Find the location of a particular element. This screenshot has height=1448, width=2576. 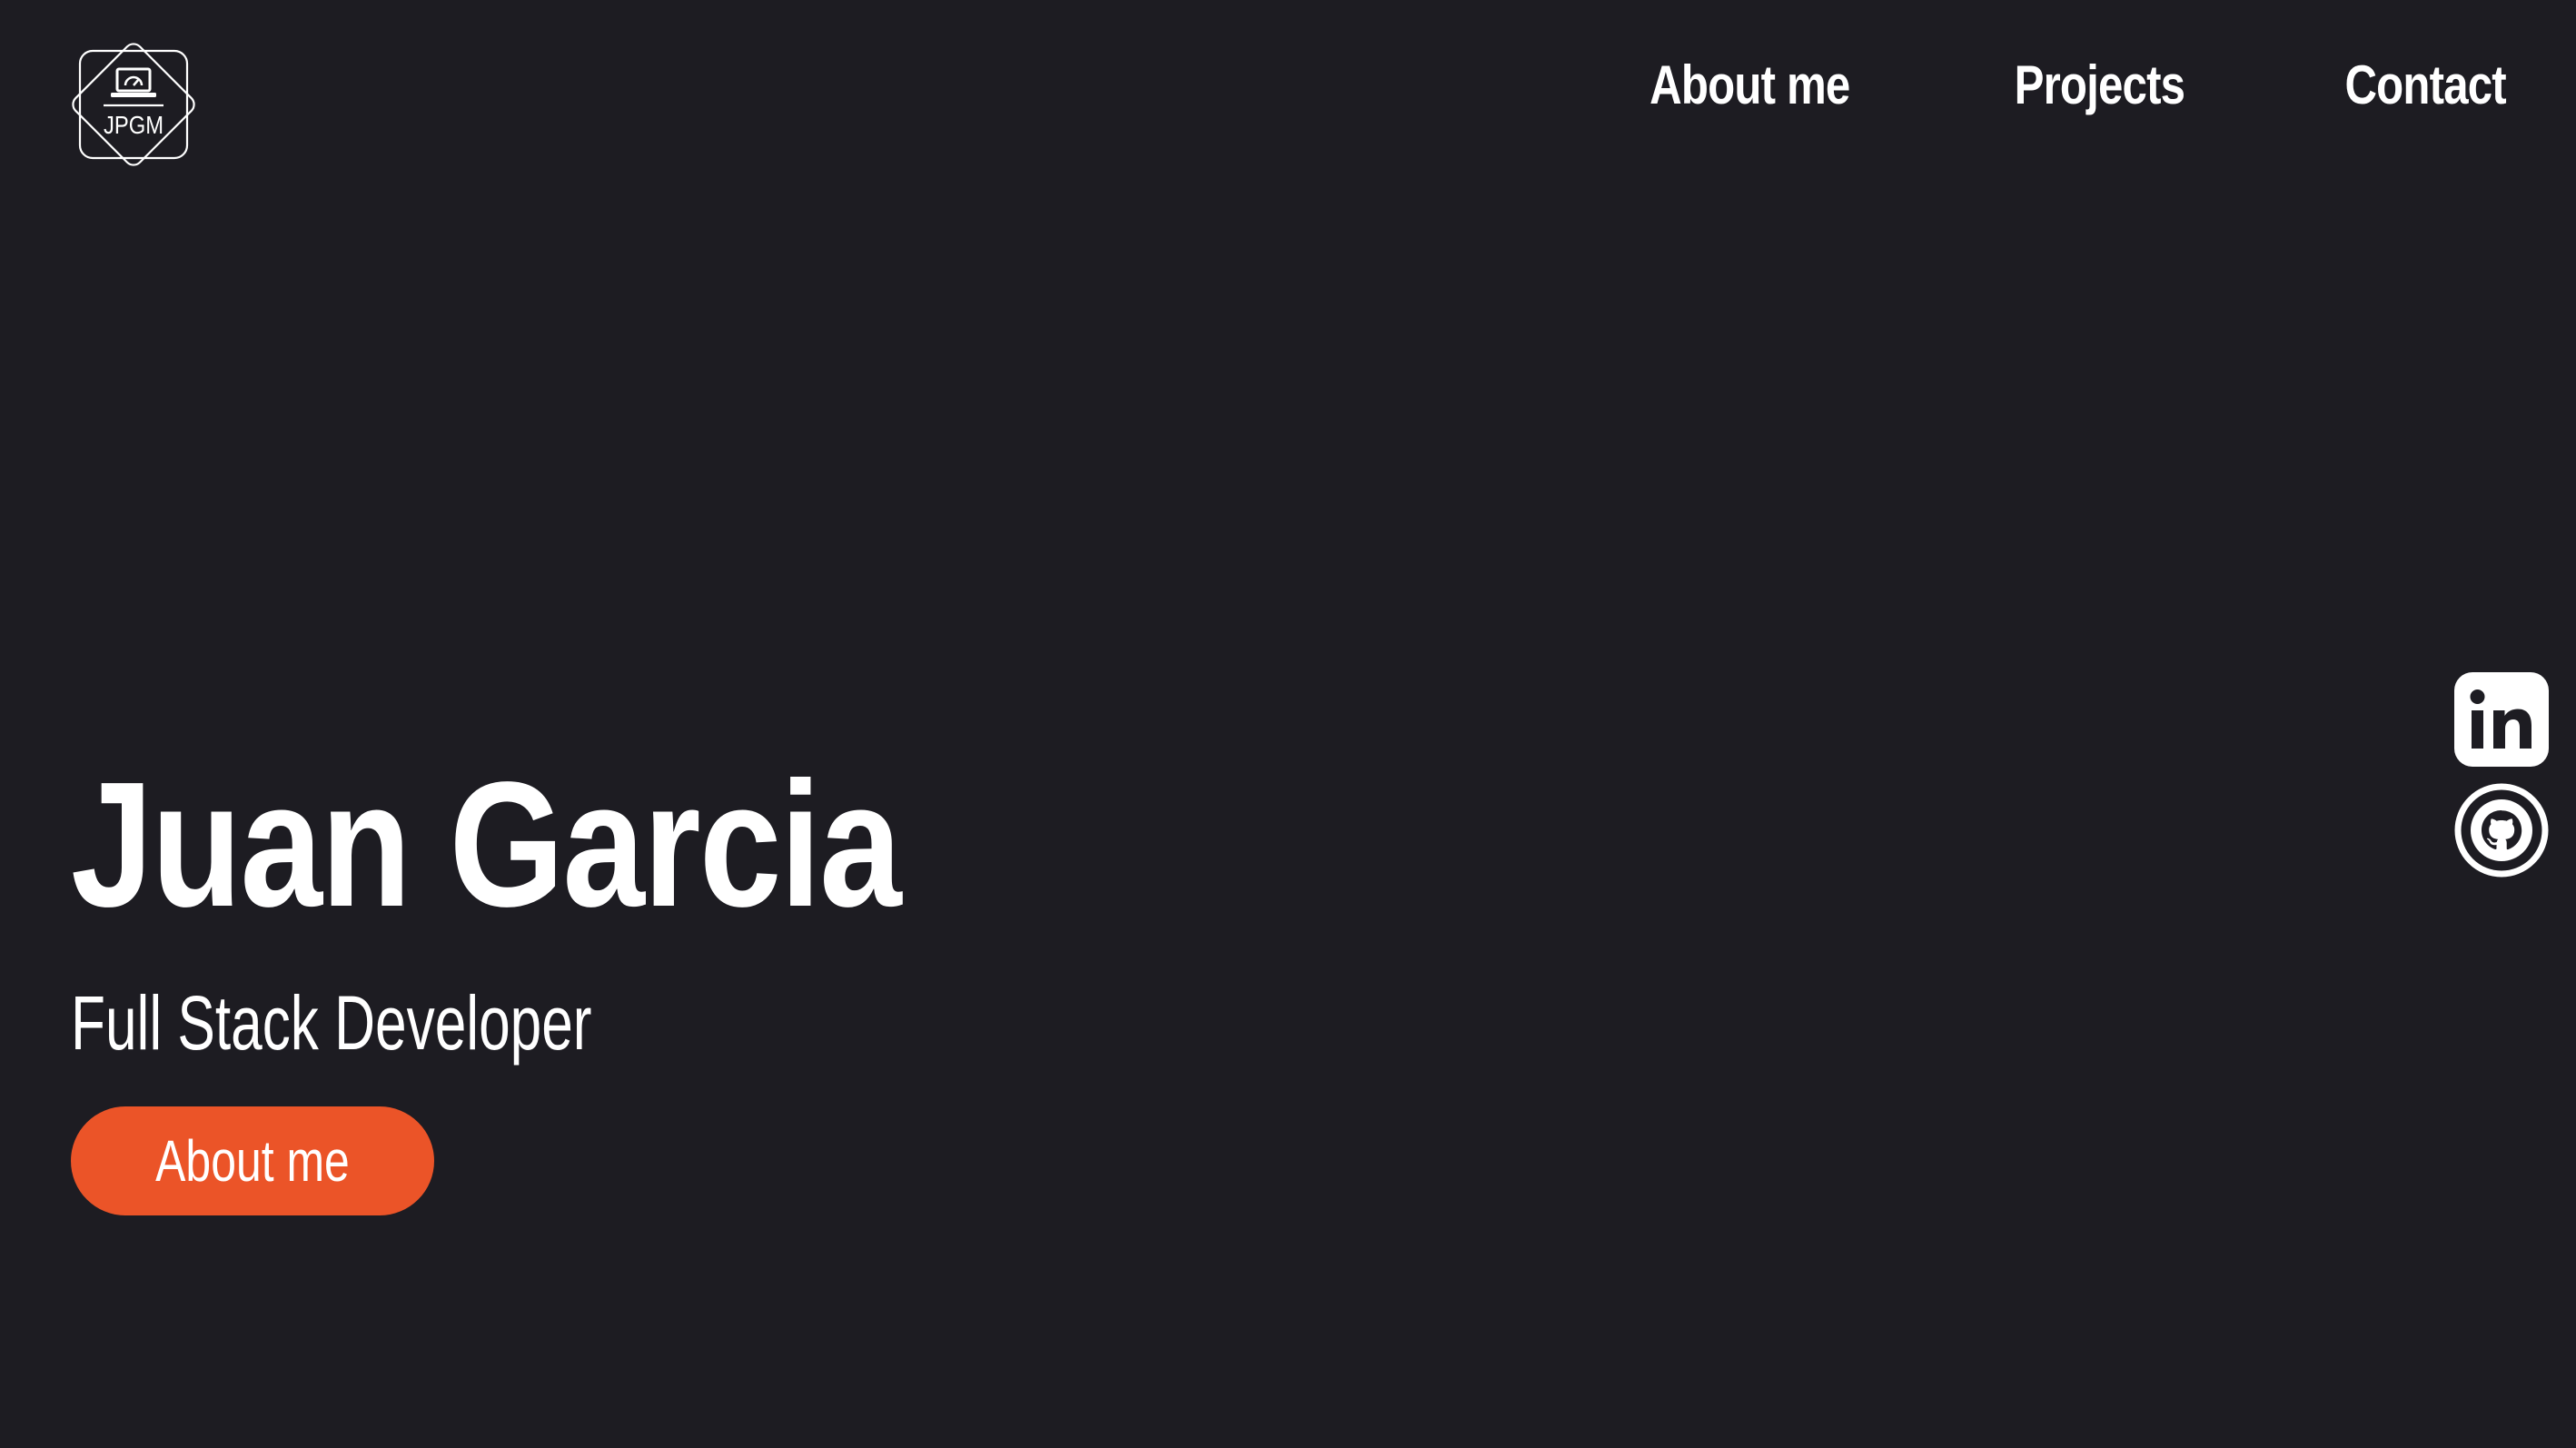

hero-role: Full Stack Developer is located at coordinates (331, 1023).